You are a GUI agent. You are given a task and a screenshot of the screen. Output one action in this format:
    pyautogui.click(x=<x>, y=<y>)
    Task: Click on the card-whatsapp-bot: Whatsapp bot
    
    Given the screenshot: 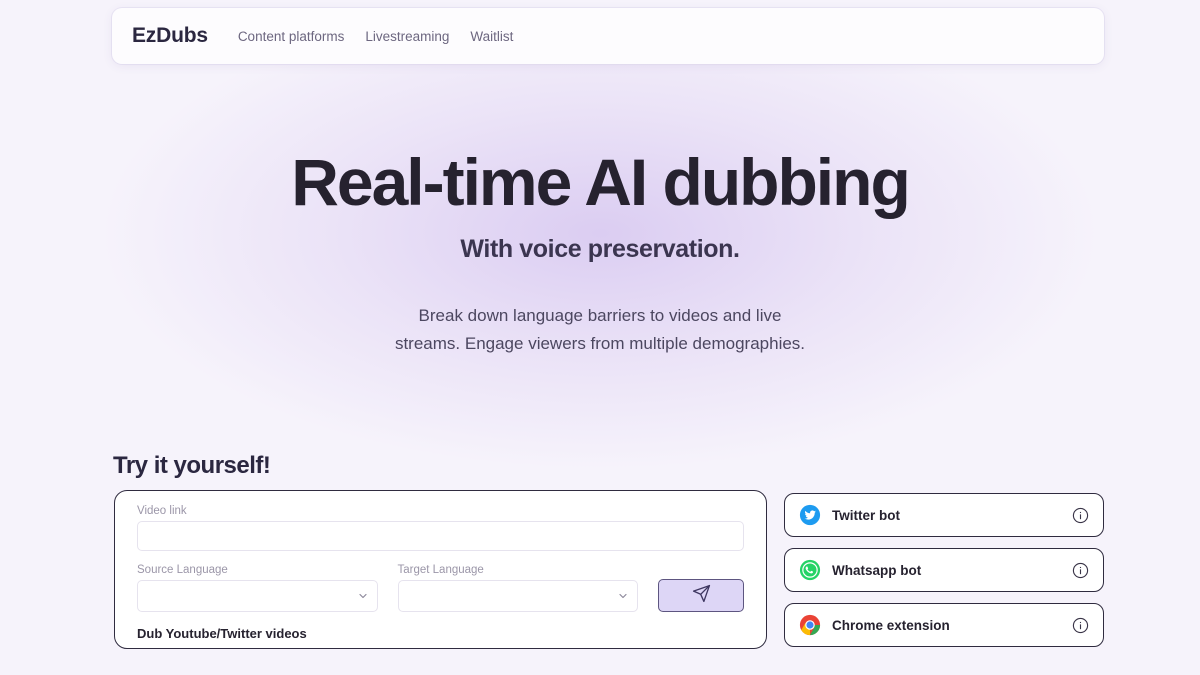 What is the action you would take?
    pyautogui.click(x=944, y=570)
    